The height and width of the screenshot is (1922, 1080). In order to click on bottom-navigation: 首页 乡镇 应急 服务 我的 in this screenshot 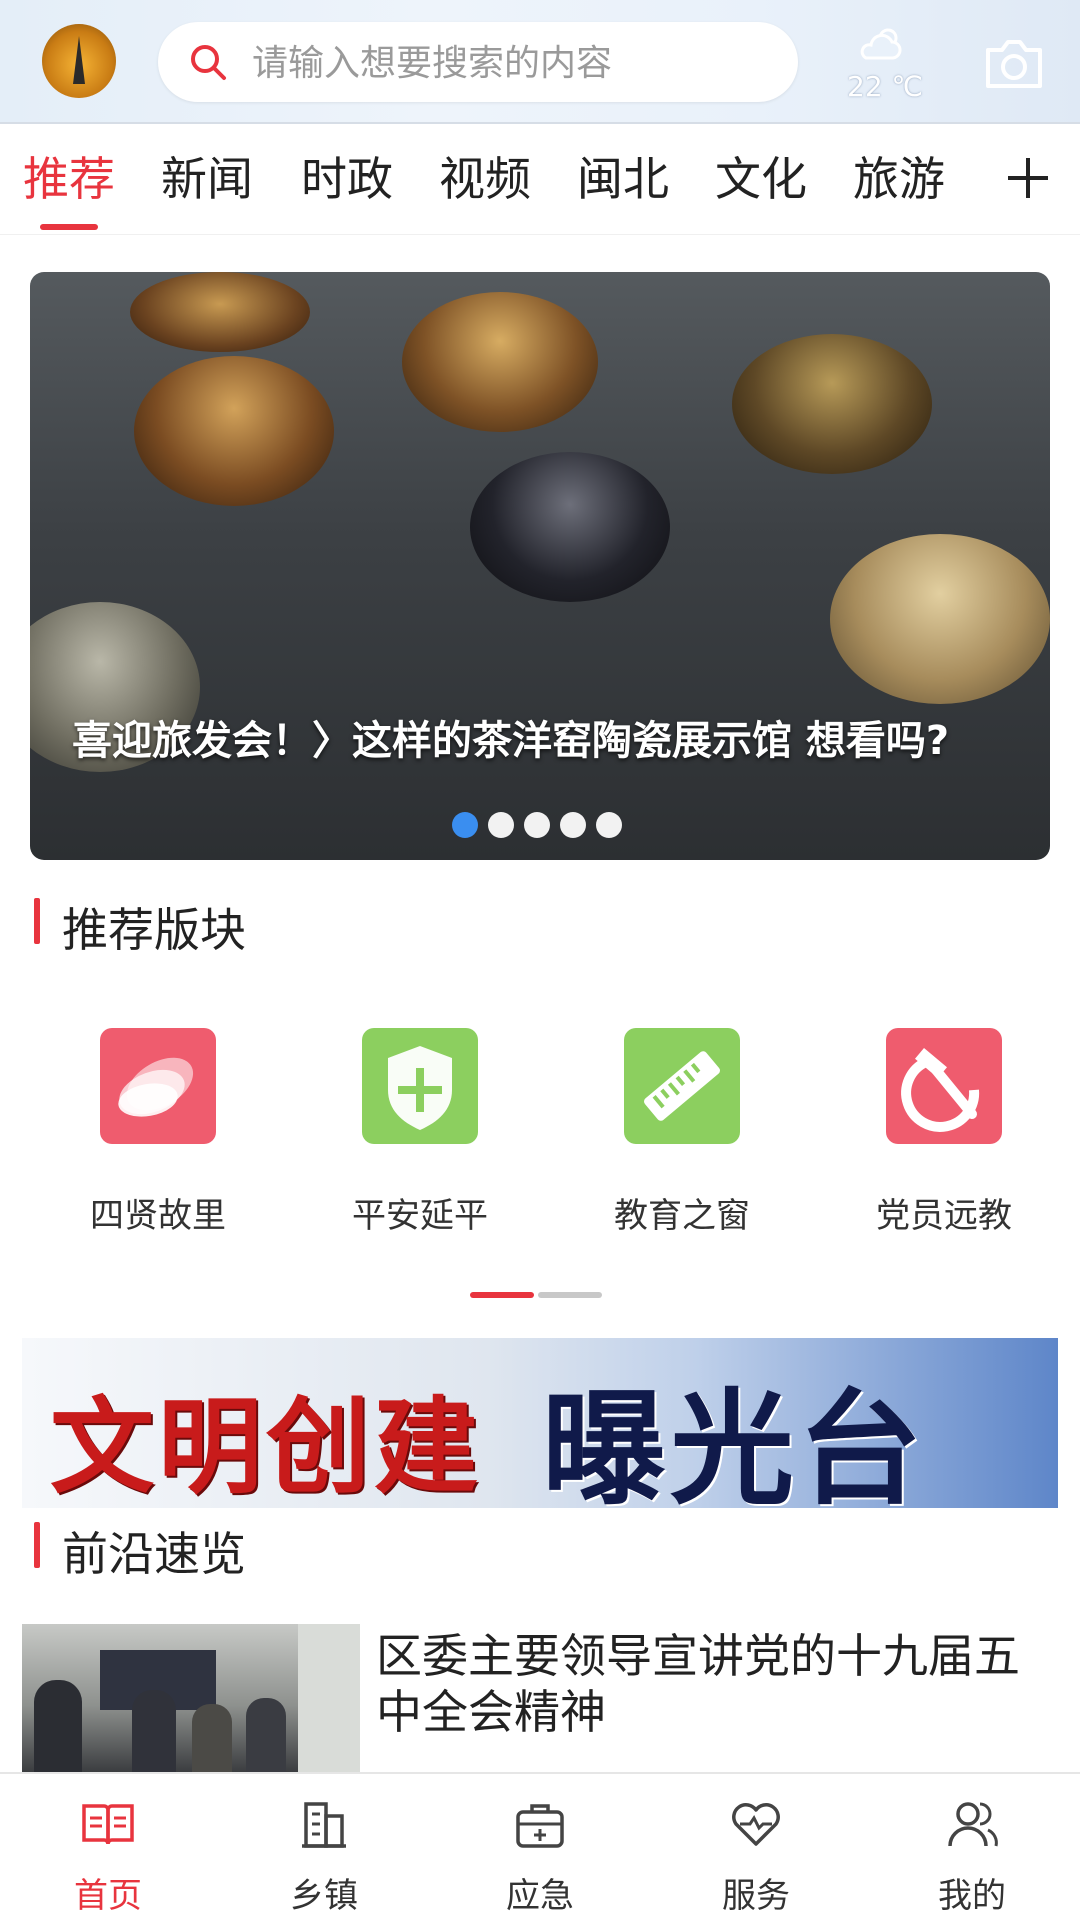, I will do `click(540, 1847)`.